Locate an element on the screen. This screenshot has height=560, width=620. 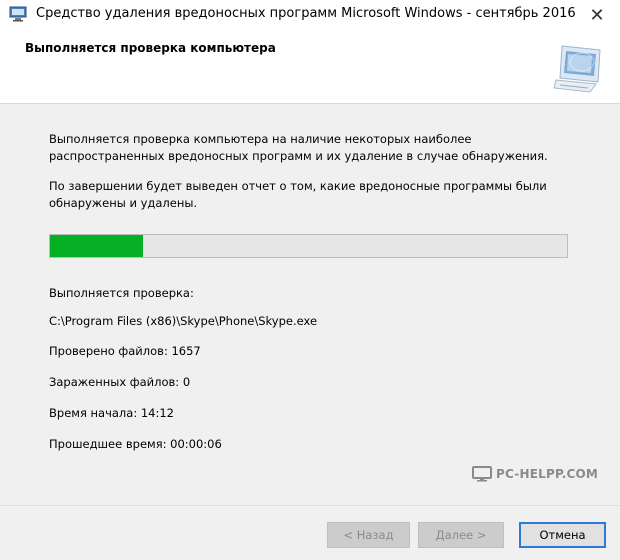
cancel-button: Отмена is located at coordinates (562, 535).